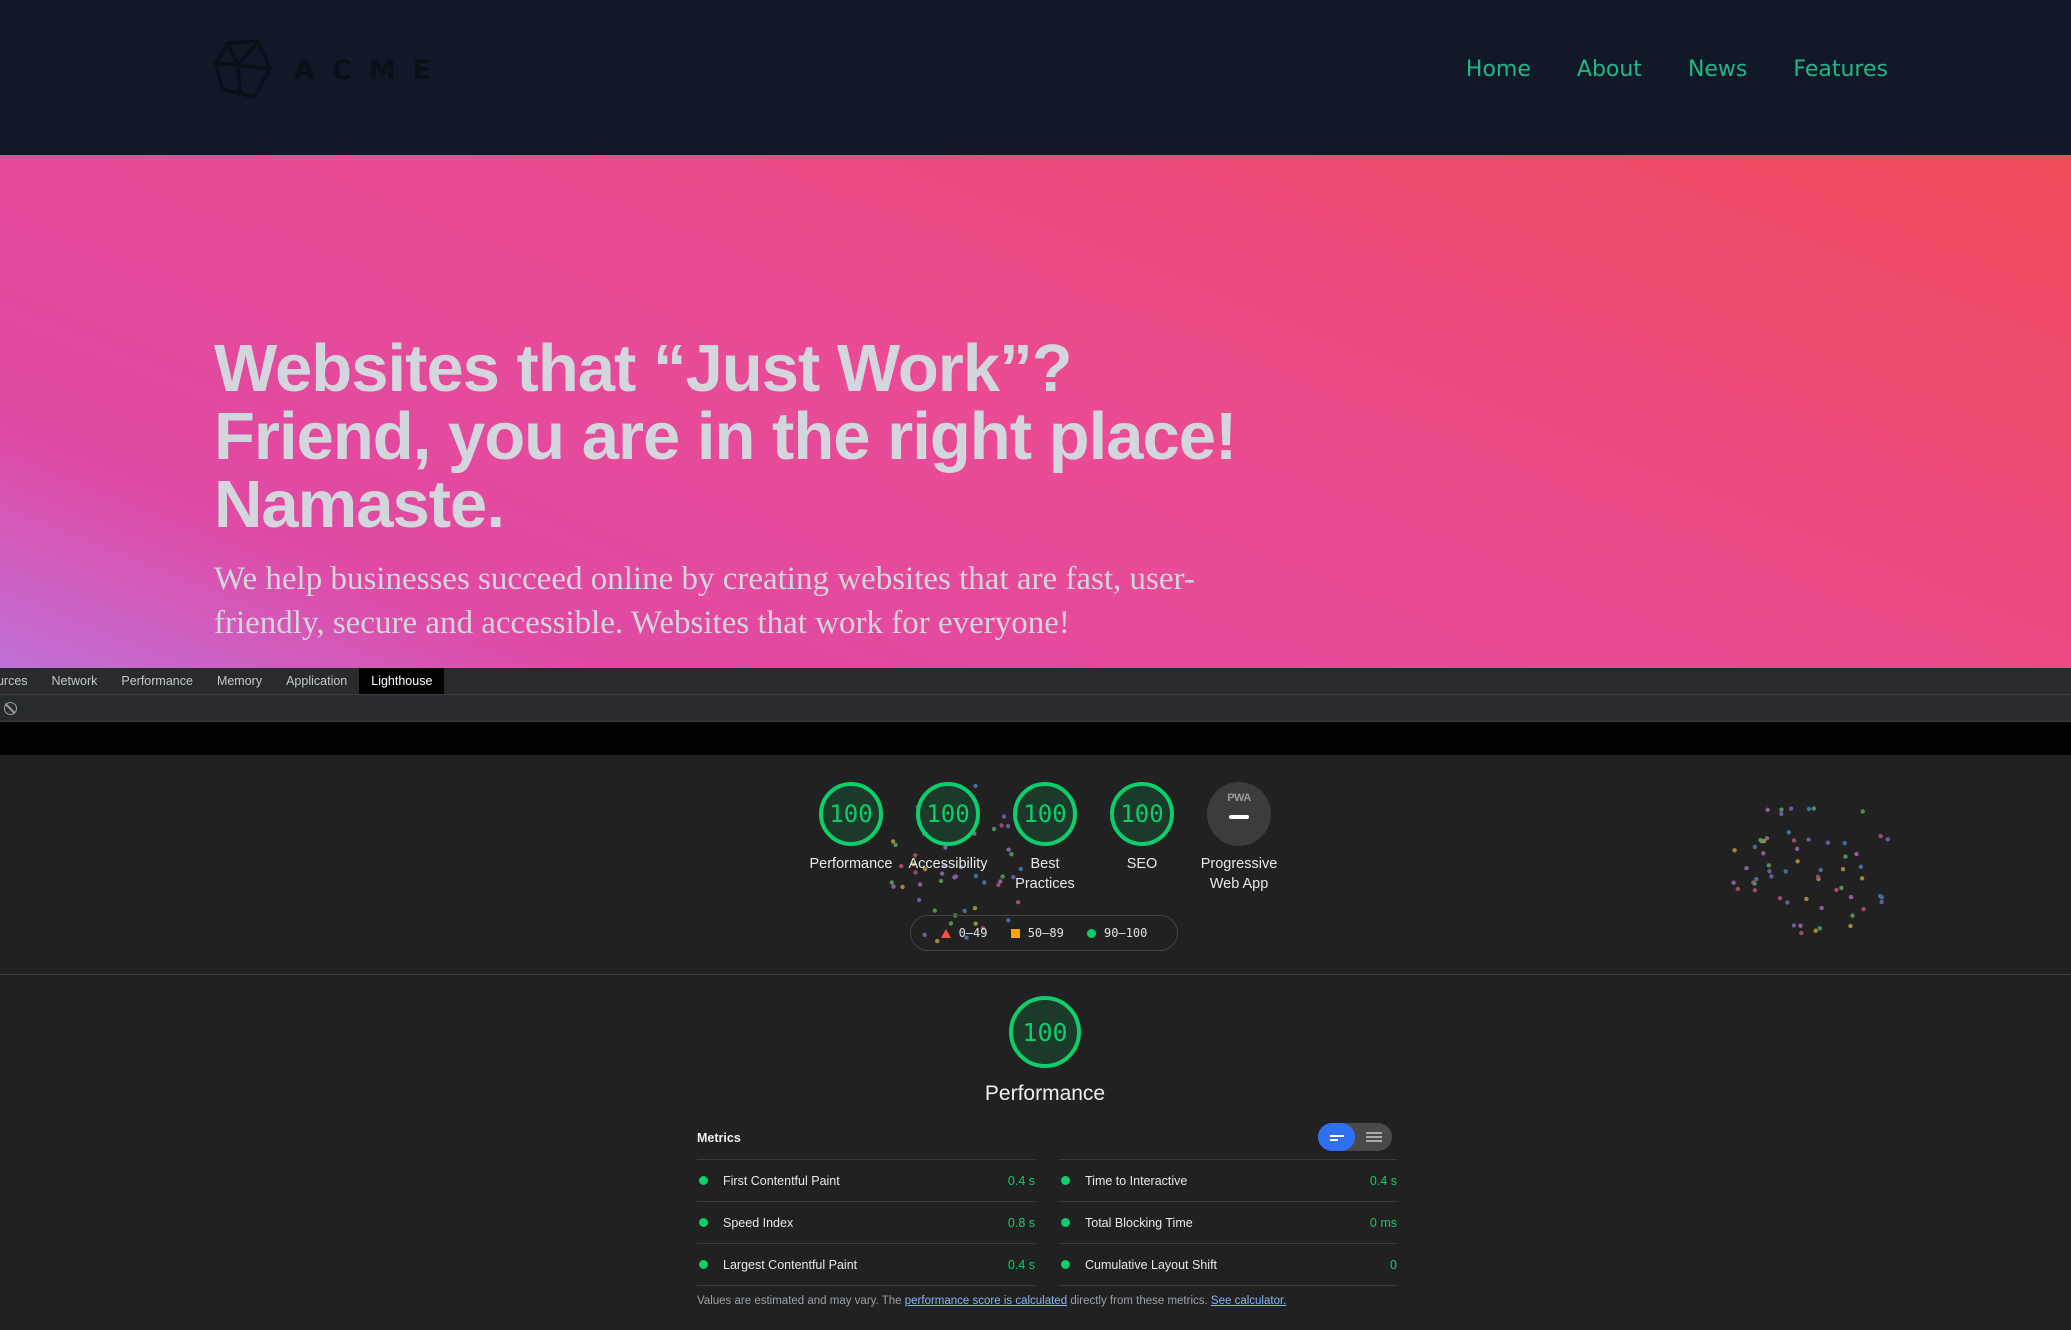 The image size is (2071, 1330). I want to click on metric-name: Speed Index, so click(758, 1222).